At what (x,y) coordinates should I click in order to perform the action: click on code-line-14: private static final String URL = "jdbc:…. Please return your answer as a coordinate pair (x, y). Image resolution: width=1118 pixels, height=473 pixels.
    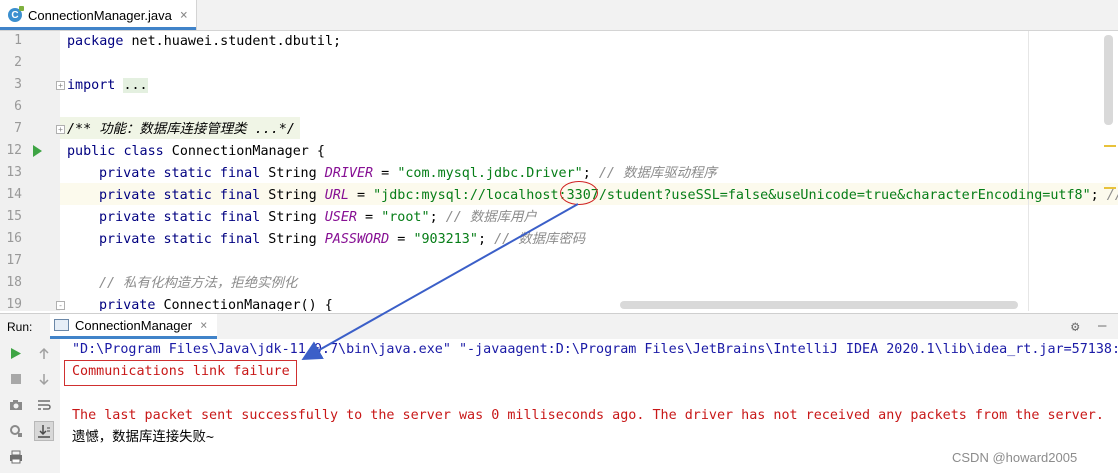
    Looking at the image, I should click on (608, 196).